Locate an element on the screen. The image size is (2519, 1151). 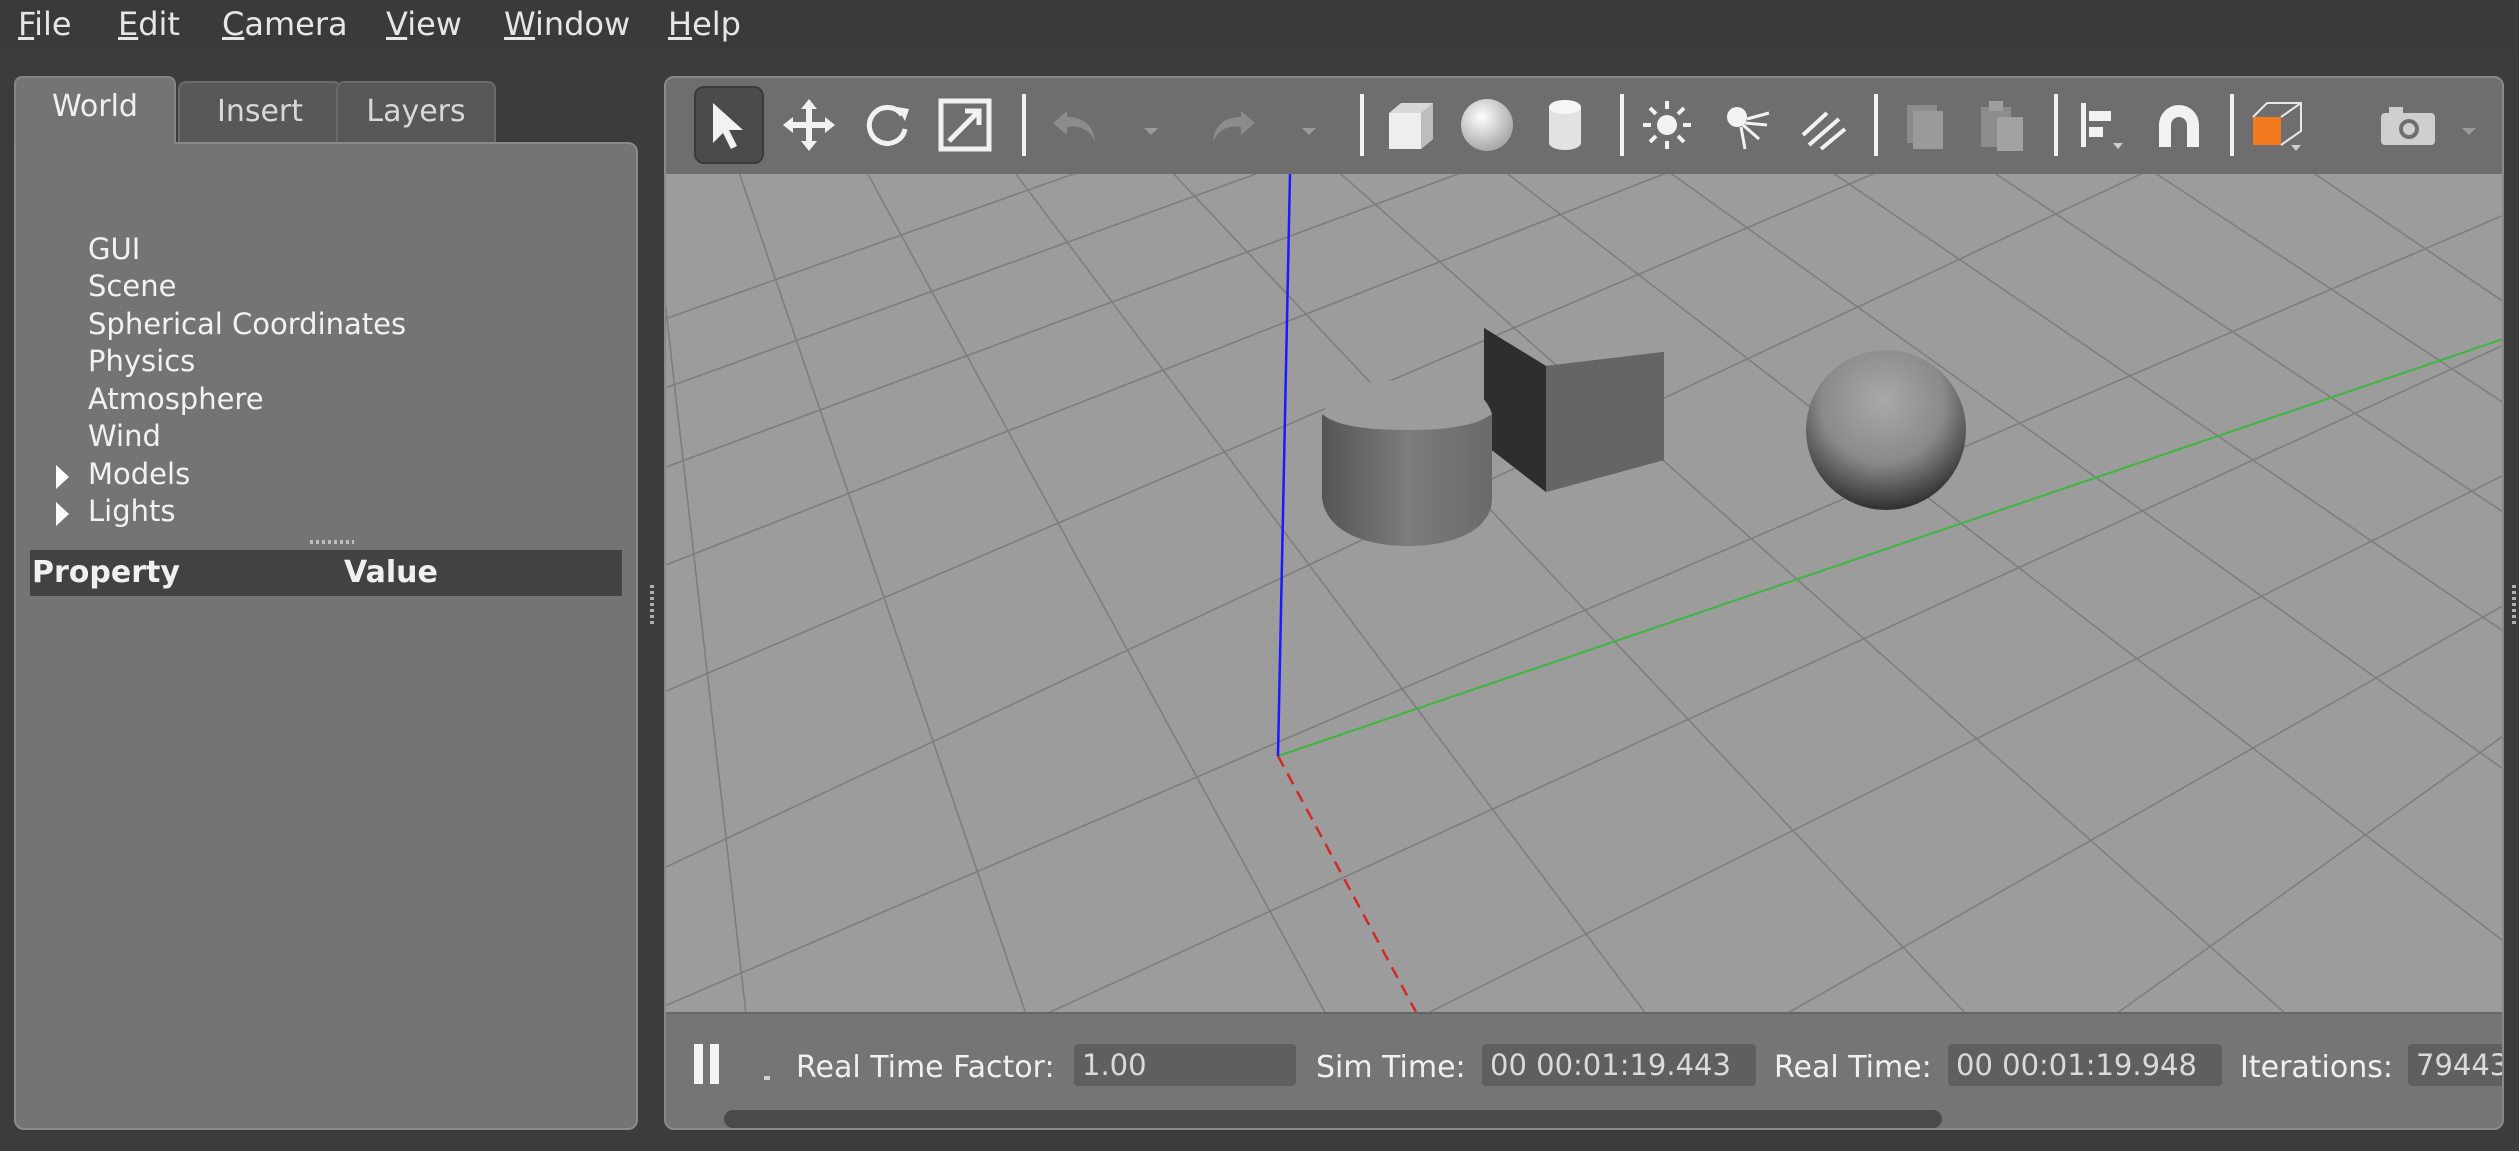
real-time-factor-value: 1.00 is located at coordinates (1185, 1065).